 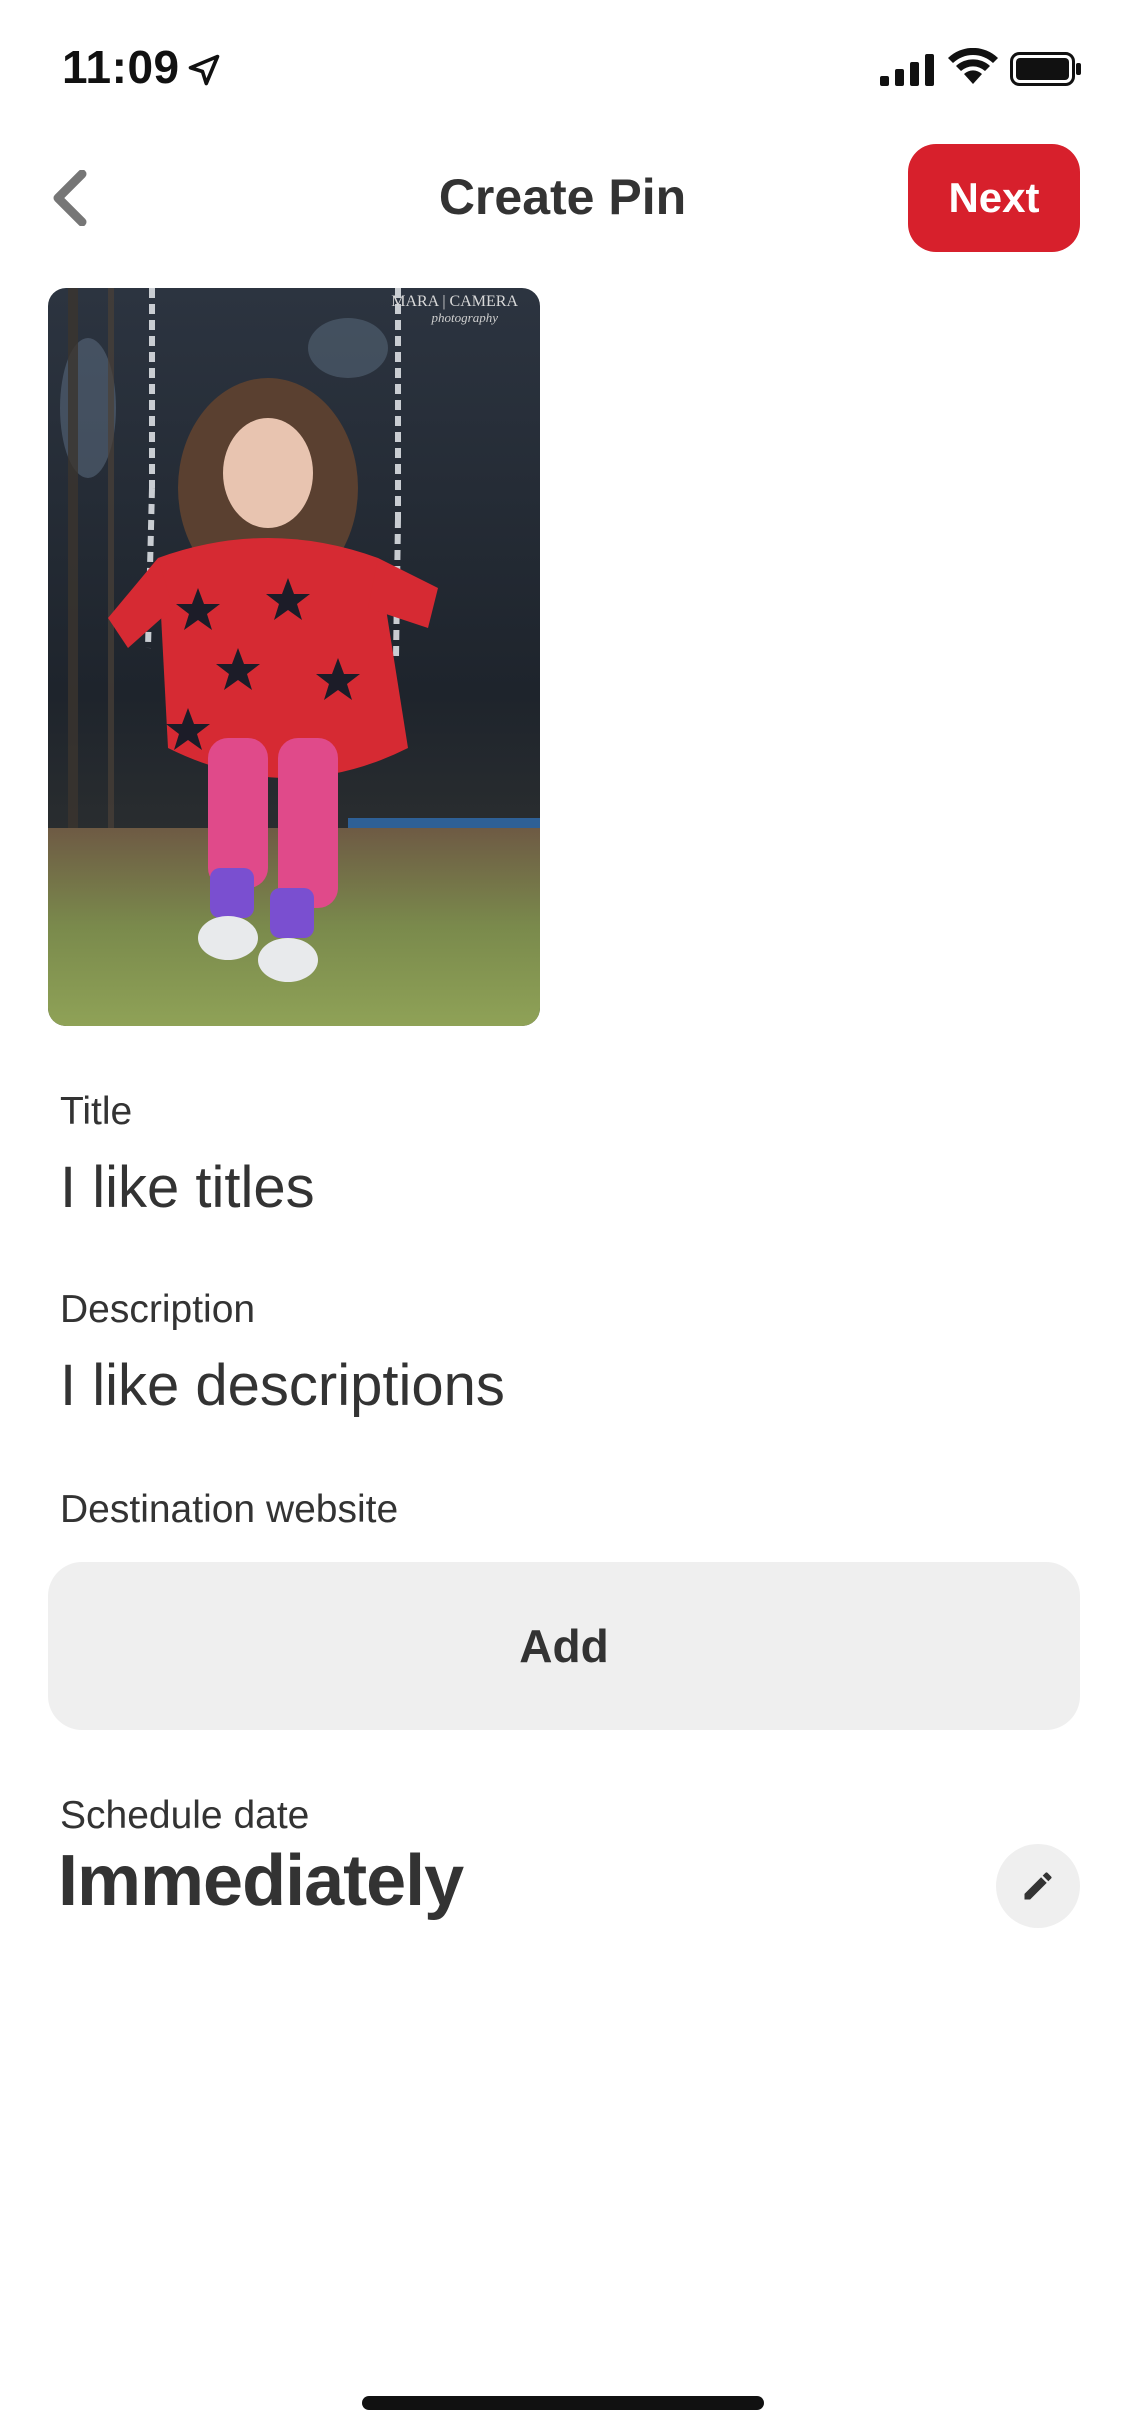 I want to click on edit-schedule-button, so click(x=1038, y=1886).